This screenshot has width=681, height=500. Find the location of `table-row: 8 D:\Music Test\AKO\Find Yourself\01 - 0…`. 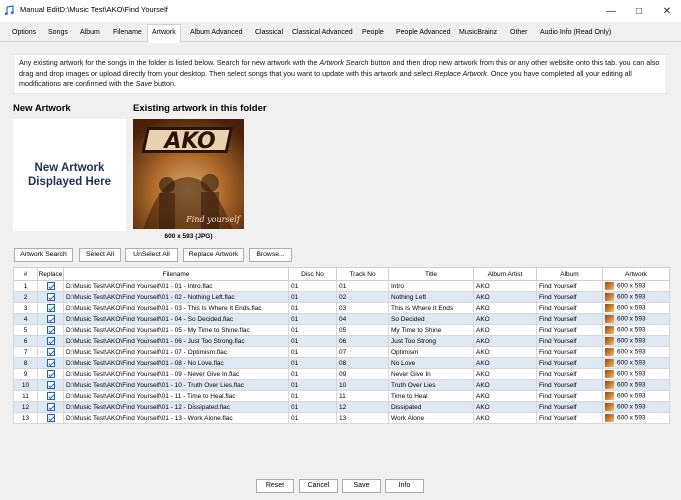

table-row: 8 D:\Music Test\AKO\Find Yourself\01 - 0… is located at coordinates (341, 363).